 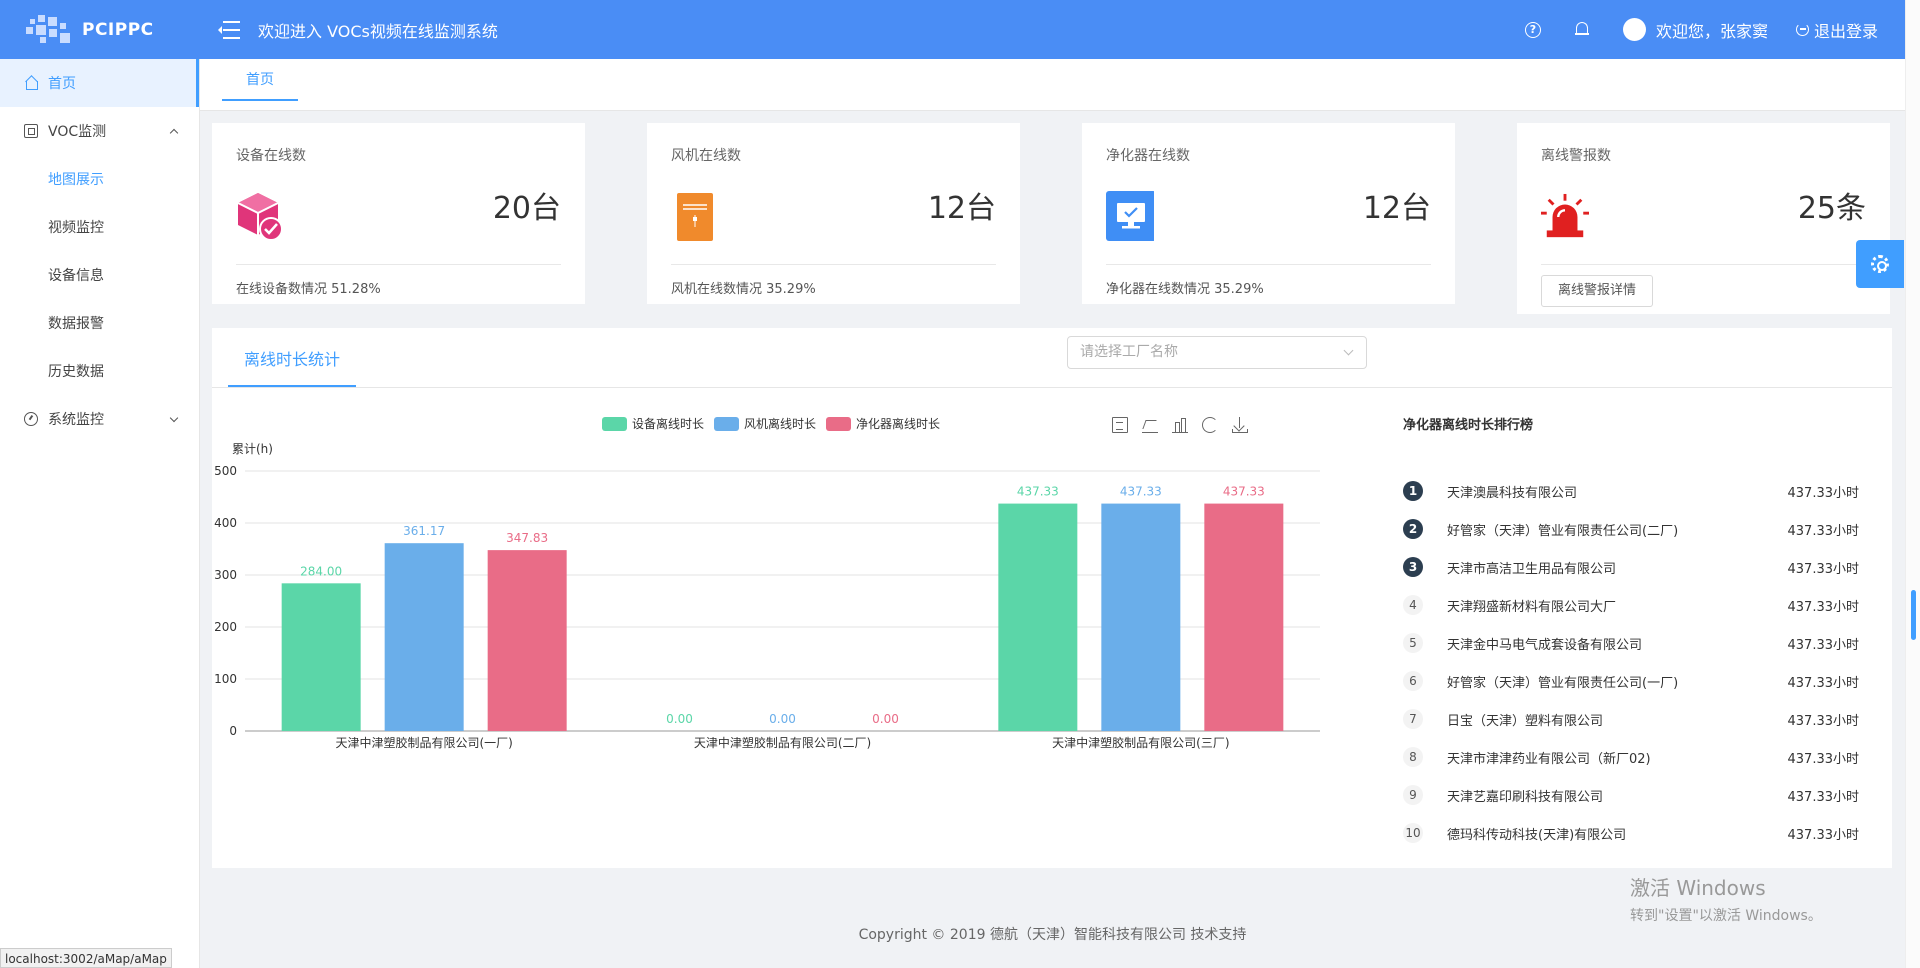 What do you see at coordinates (62, 84) in the screenshot?
I see `sidebar-item-label: 首页` at bounding box center [62, 84].